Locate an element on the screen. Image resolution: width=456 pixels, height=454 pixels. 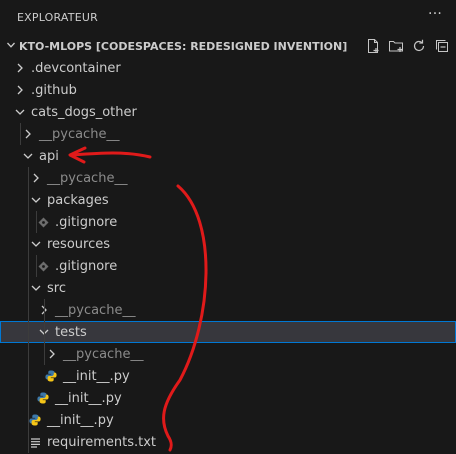
tree-row-github: .github is located at coordinates (228, 90).